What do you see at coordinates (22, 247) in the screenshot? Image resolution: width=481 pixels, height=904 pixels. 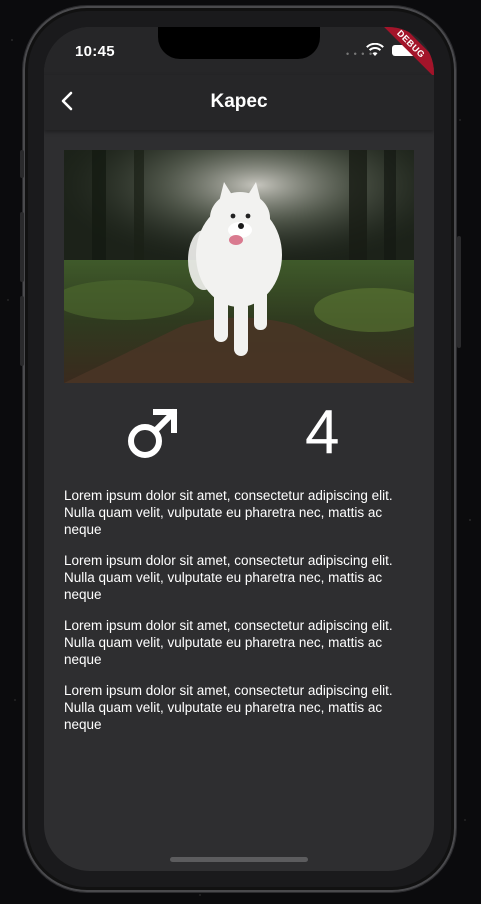 I see `volume-up-button` at bounding box center [22, 247].